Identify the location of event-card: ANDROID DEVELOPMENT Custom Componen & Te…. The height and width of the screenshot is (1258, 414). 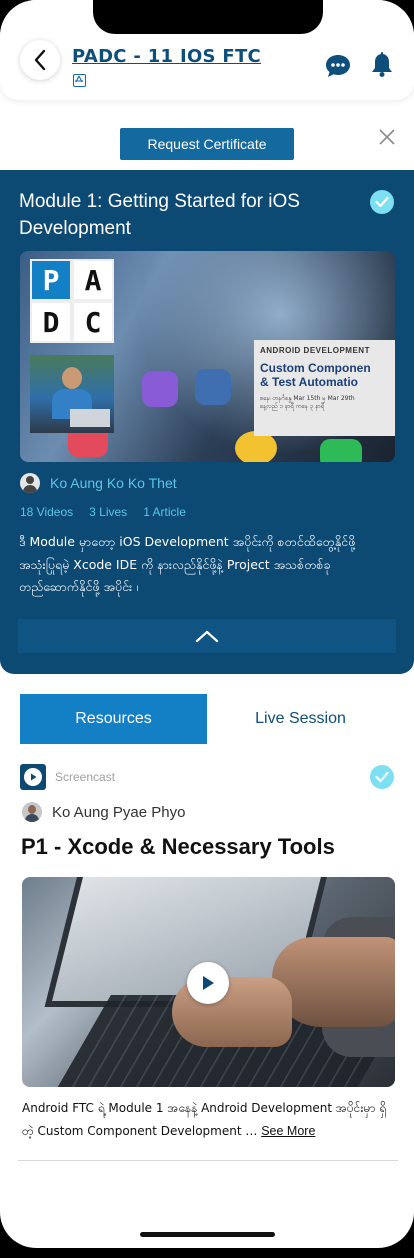
(324, 388).